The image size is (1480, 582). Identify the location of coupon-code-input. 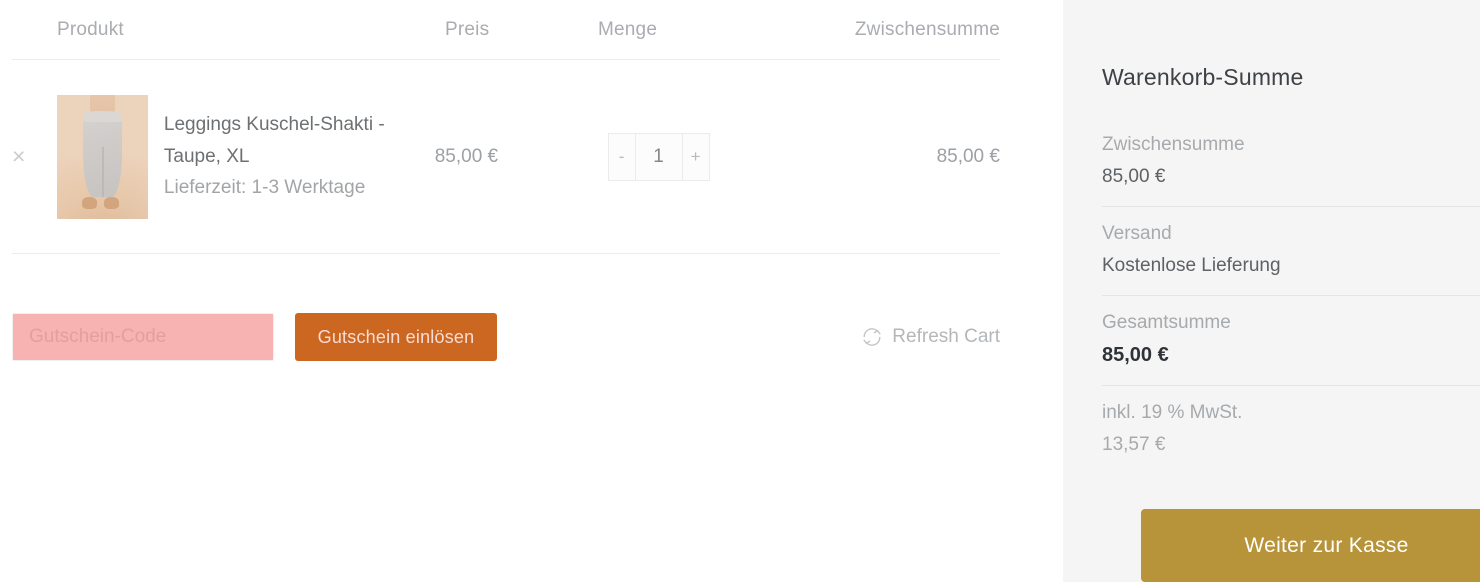
(143, 337).